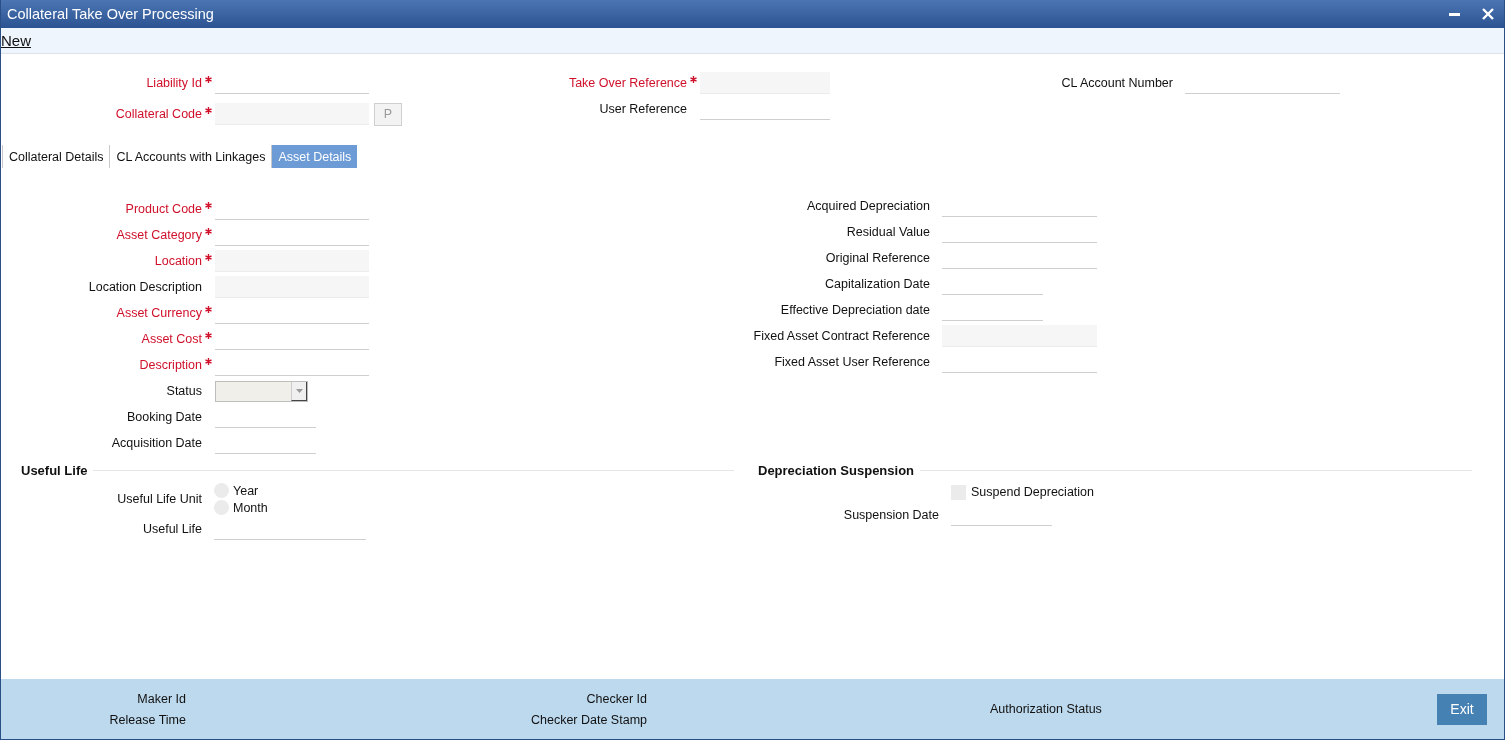 The image size is (1505, 740). I want to click on footer-label: Release Time, so click(147, 719).